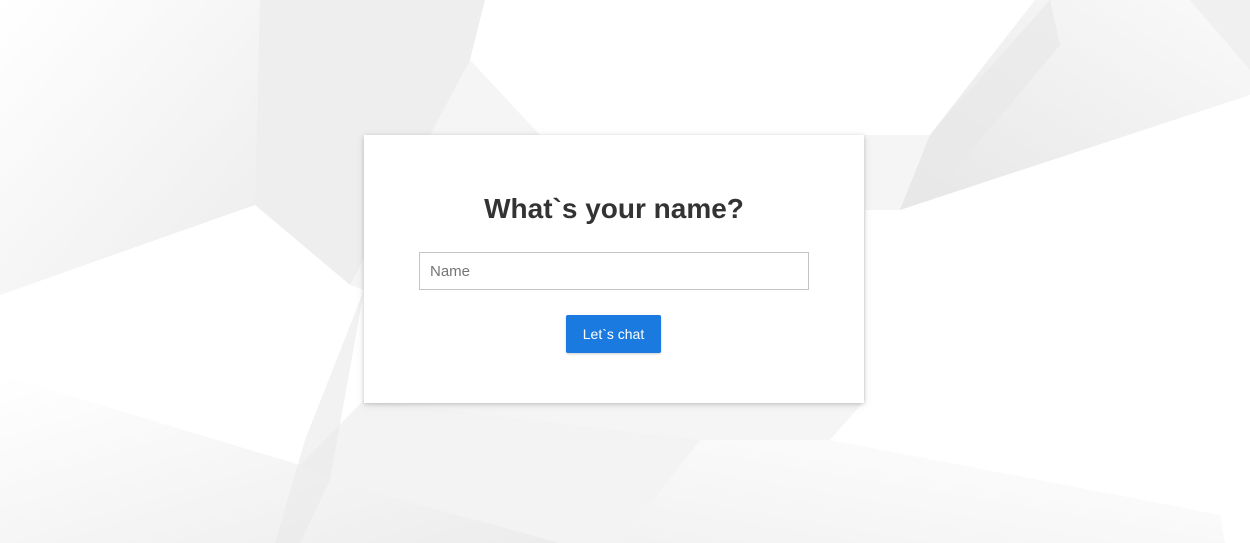 This screenshot has width=1250, height=543. I want to click on name-input, so click(614, 271).